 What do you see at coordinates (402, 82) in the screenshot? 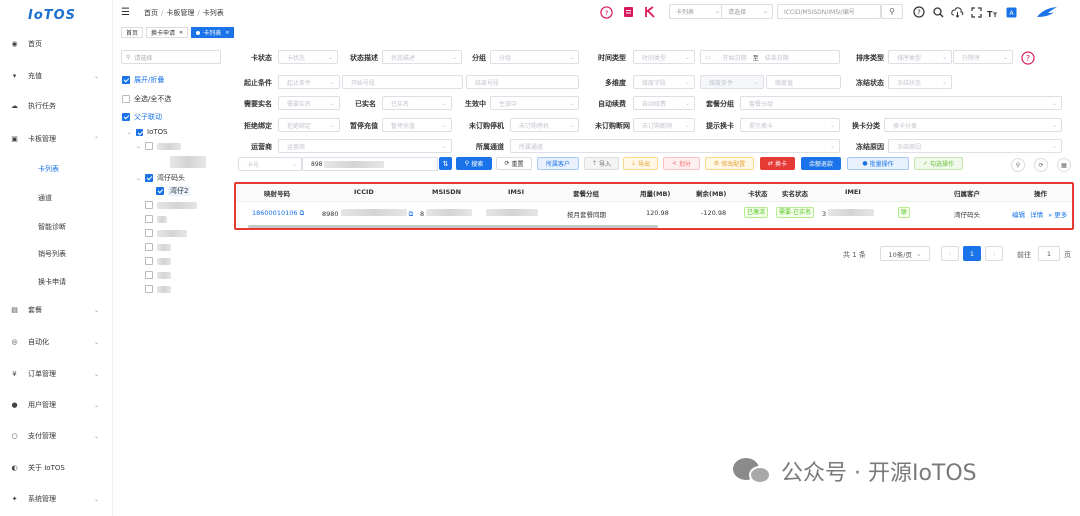
I see `input-start-segment: 开始号段` at bounding box center [402, 82].